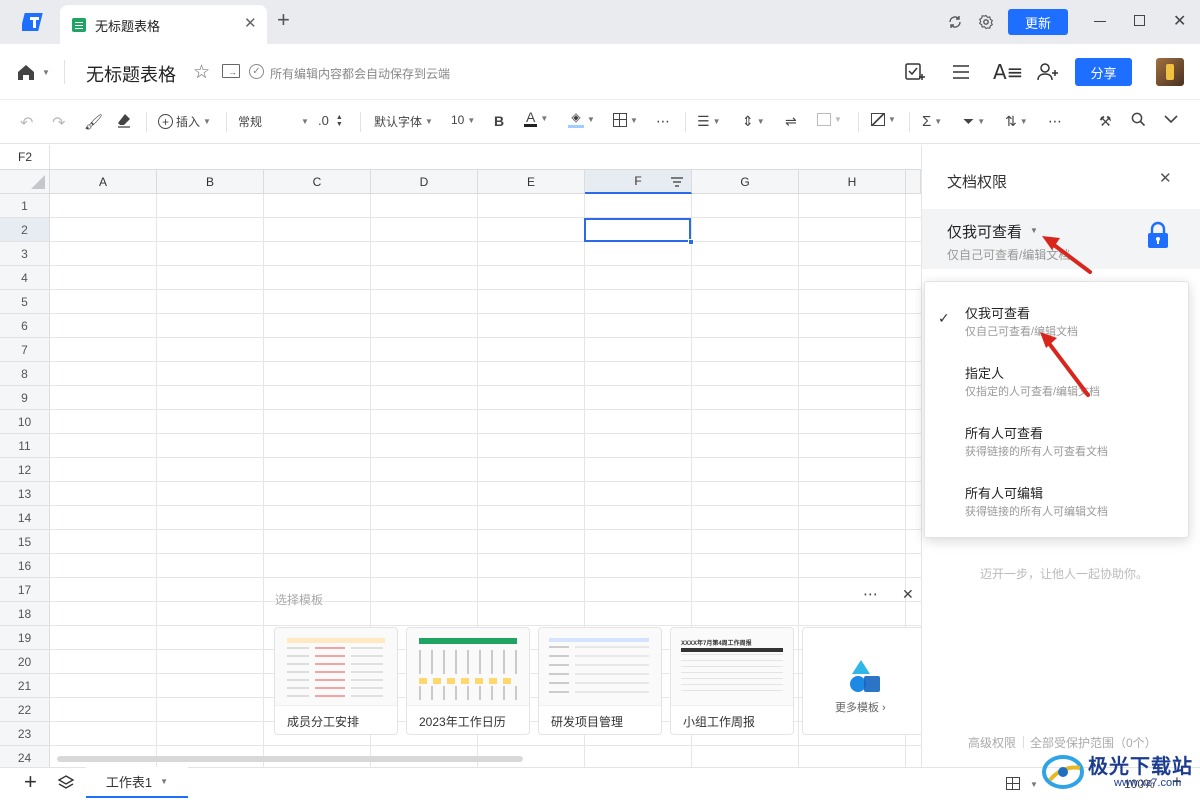  Describe the element at coordinates (1055, 121) in the screenshot. I see `more-tools-icon: ⋯` at that location.